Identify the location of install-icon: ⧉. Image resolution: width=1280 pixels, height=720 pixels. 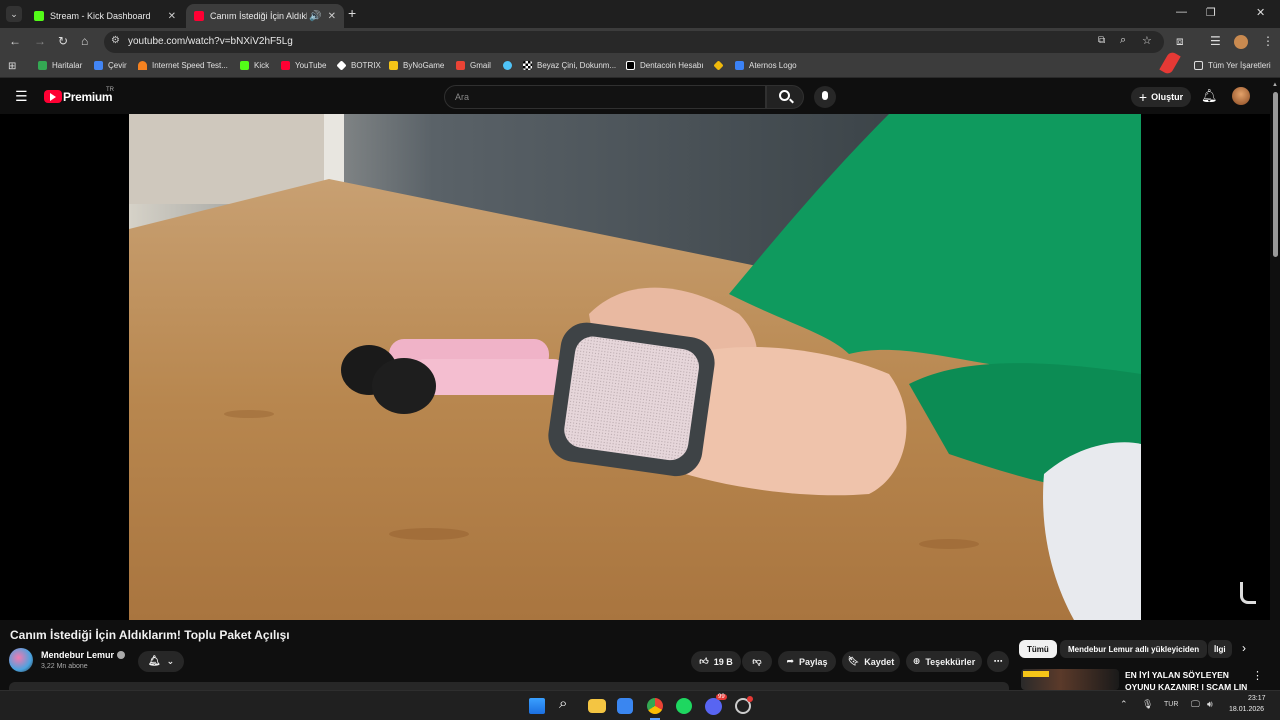
(1101, 40).